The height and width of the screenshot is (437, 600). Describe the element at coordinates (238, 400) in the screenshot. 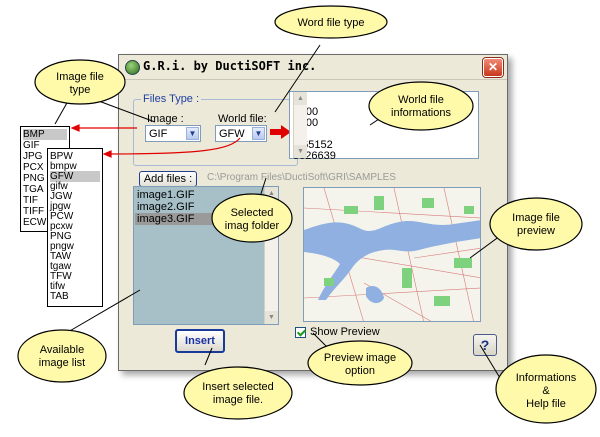

I see `svg-text: image file.` at that location.